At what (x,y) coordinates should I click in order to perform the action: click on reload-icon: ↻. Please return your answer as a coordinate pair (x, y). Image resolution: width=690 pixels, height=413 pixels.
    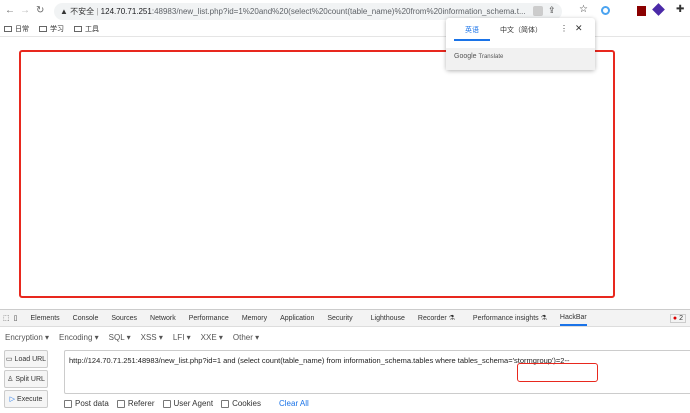
    Looking at the image, I should click on (40, 10).